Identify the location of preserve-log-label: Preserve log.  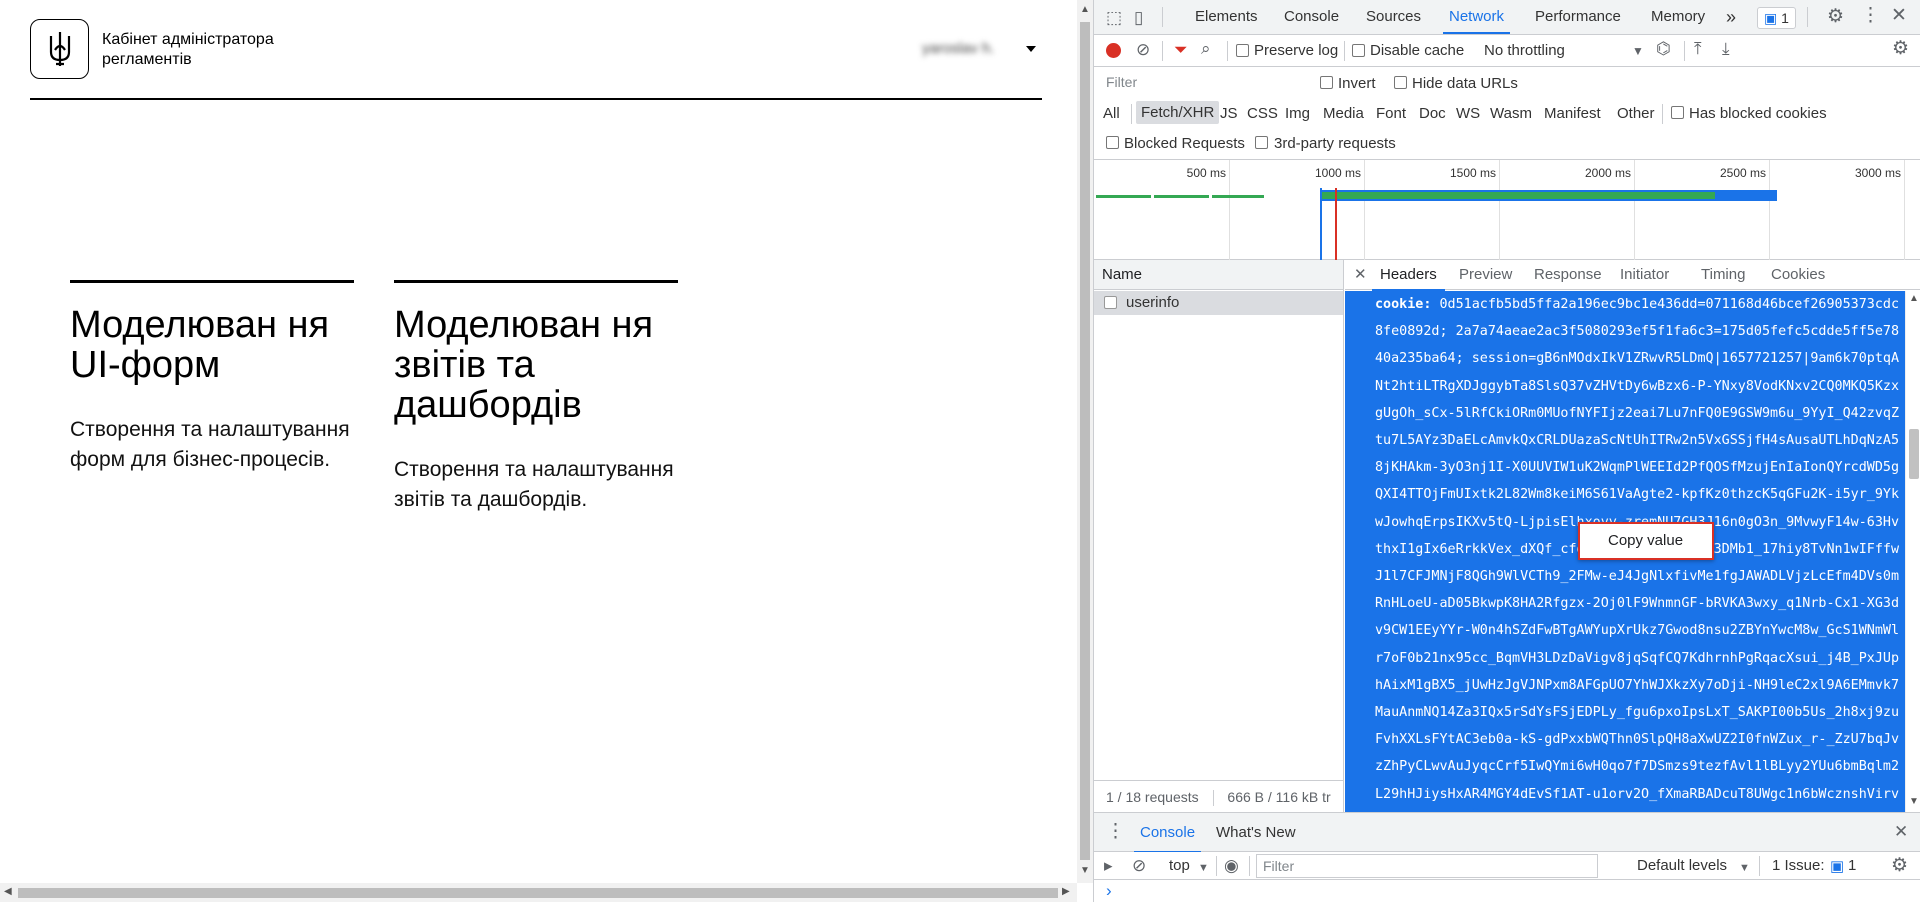
(1296, 50).